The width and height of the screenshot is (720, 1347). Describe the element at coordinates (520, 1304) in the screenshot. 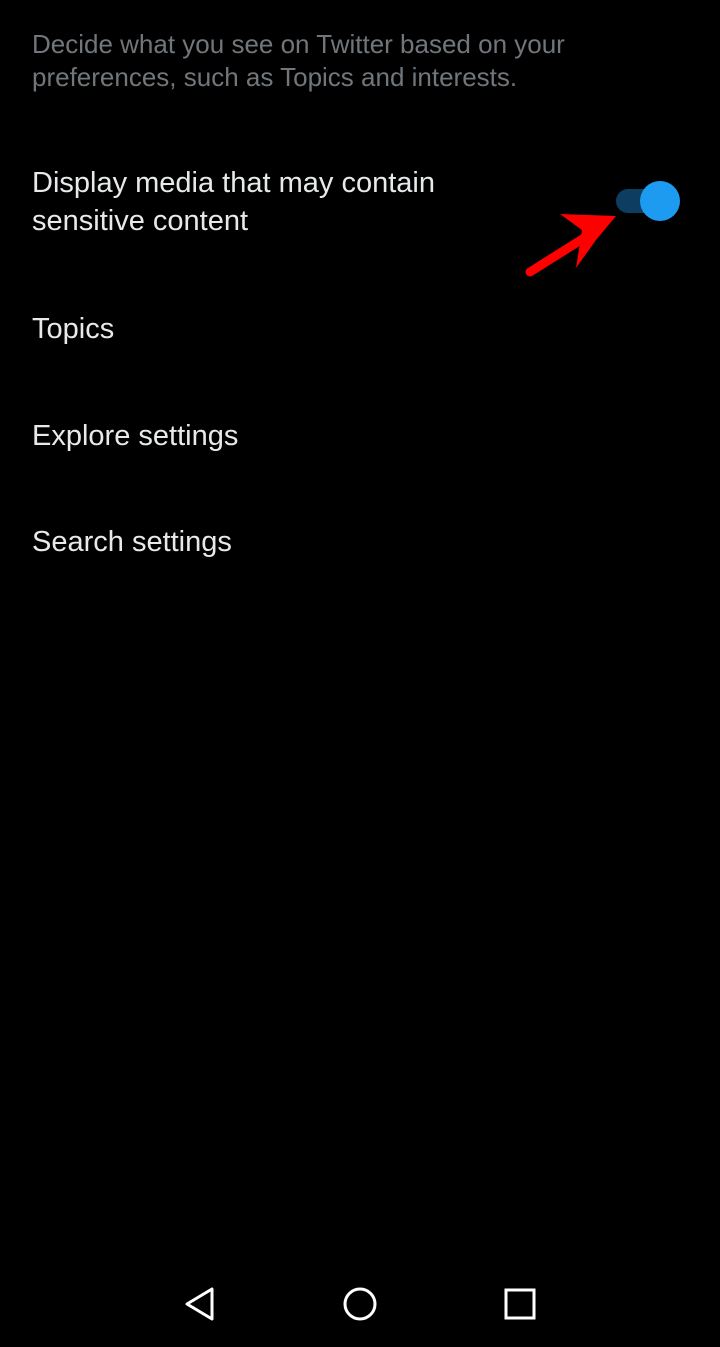

I see `square-recents-icon` at that location.